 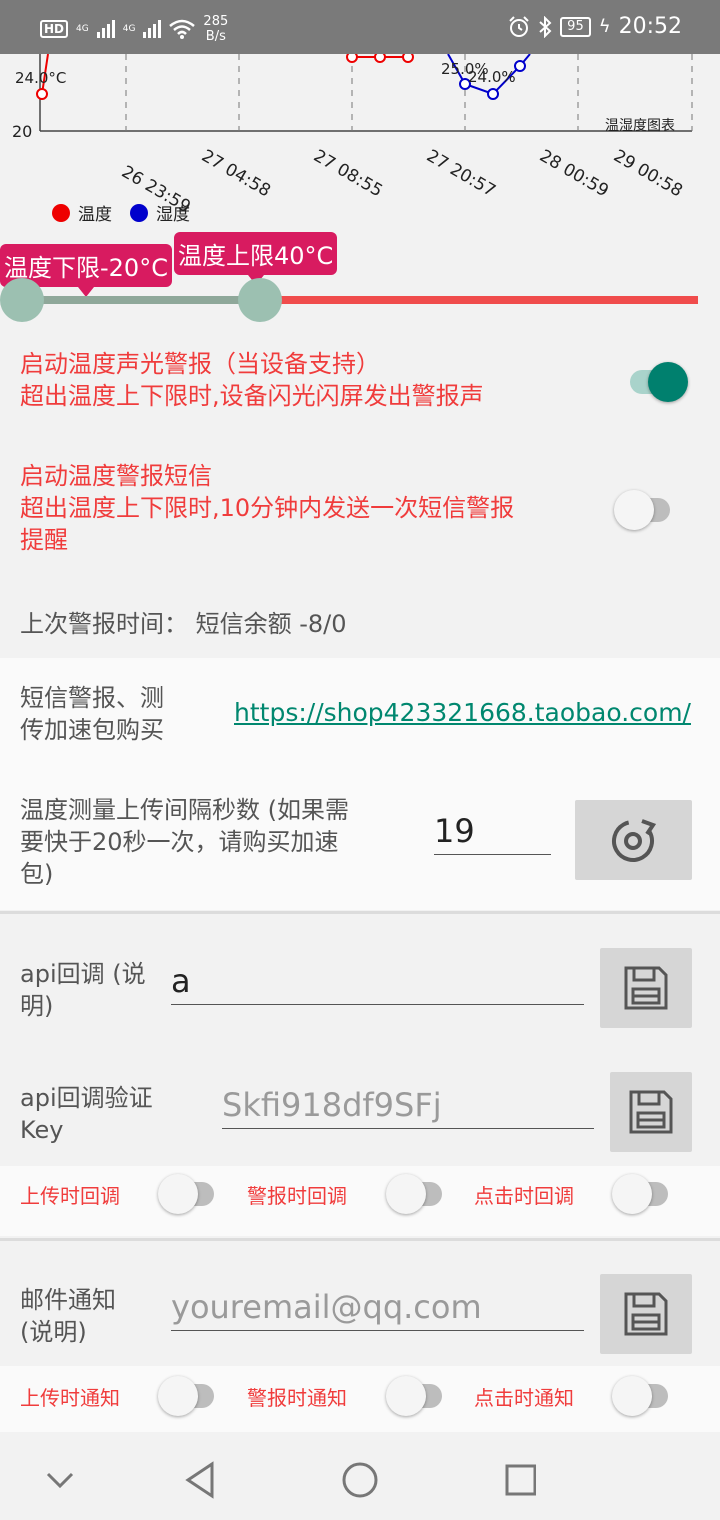 I want to click on upload-callback-label: 上传时回调, so click(x=70, y=1196).